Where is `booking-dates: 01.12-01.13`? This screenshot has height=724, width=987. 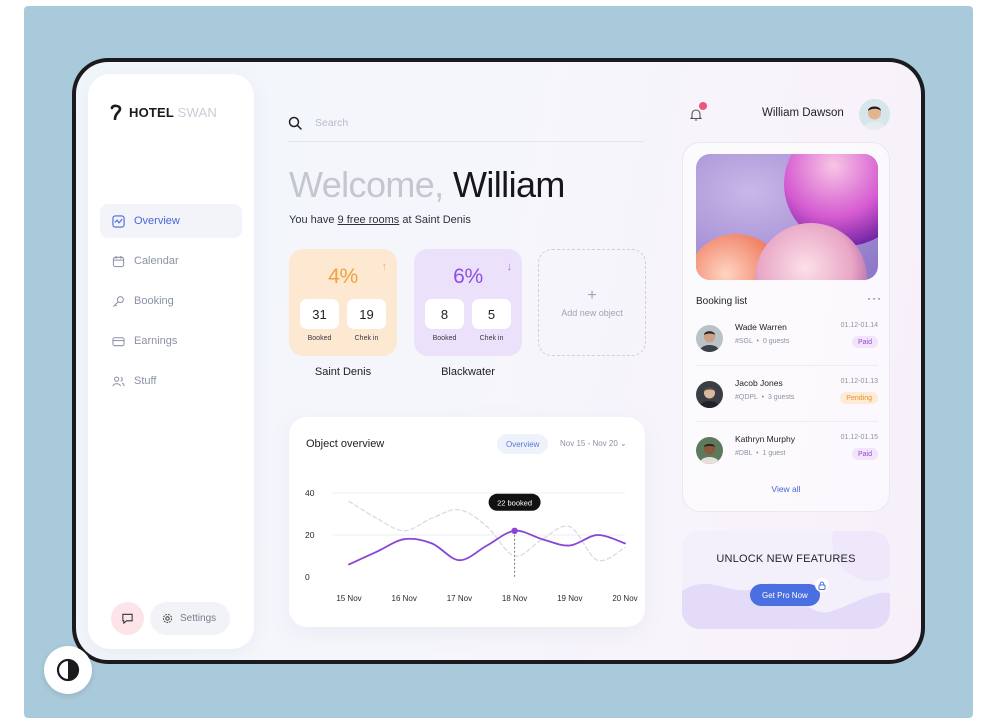
booking-dates: 01.12-01.13 is located at coordinates (859, 381).